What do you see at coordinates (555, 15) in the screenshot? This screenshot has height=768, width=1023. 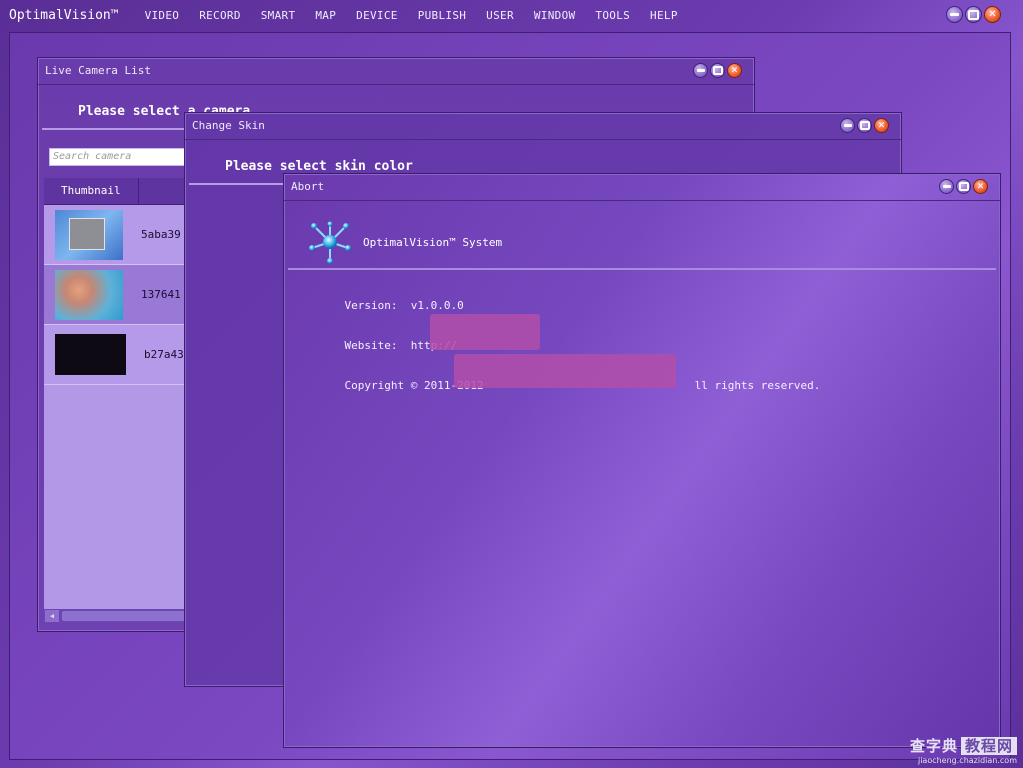 I see `menu-window: WINDOW` at bounding box center [555, 15].